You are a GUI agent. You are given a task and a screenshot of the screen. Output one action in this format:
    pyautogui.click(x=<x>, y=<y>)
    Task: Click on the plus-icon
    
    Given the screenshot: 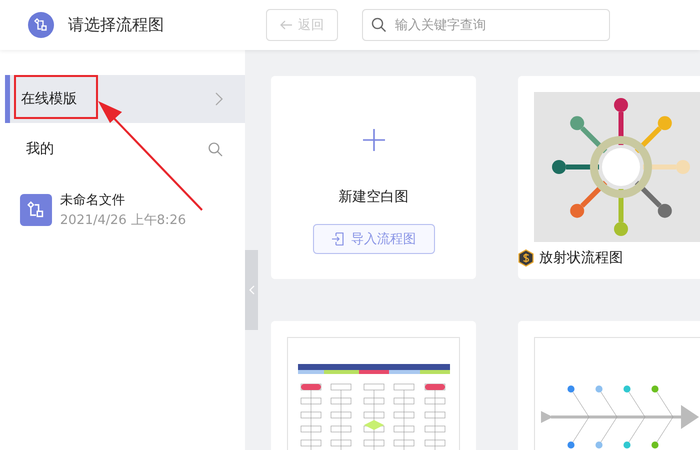 What is the action you would take?
    pyautogui.click(x=374, y=140)
    